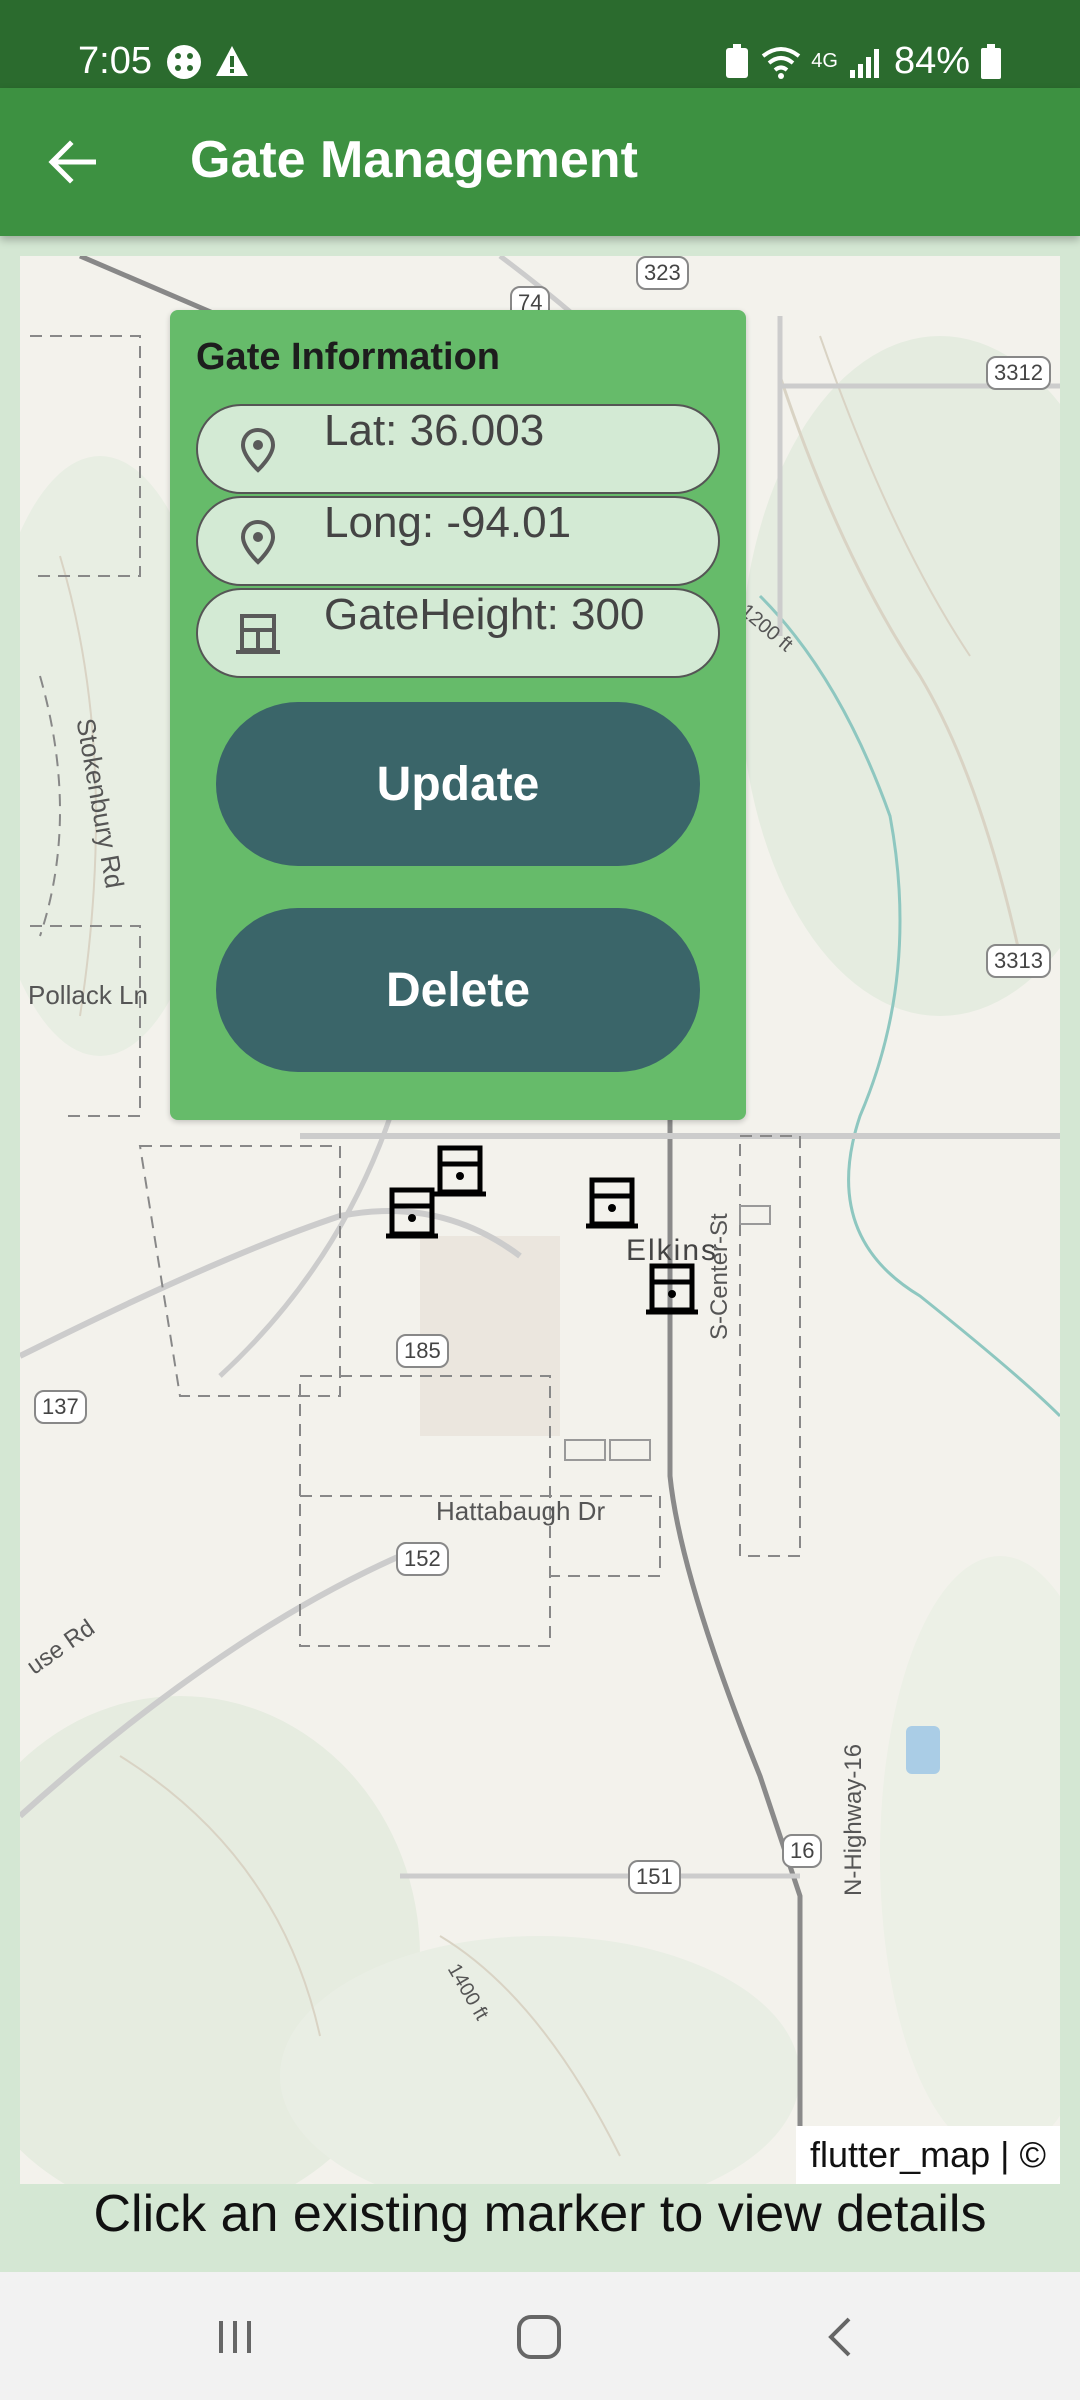 Image resolution: width=1080 pixels, height=2400 pixels. I want to click on map-label-center-st: S-Center-St, so click(719, 1276).